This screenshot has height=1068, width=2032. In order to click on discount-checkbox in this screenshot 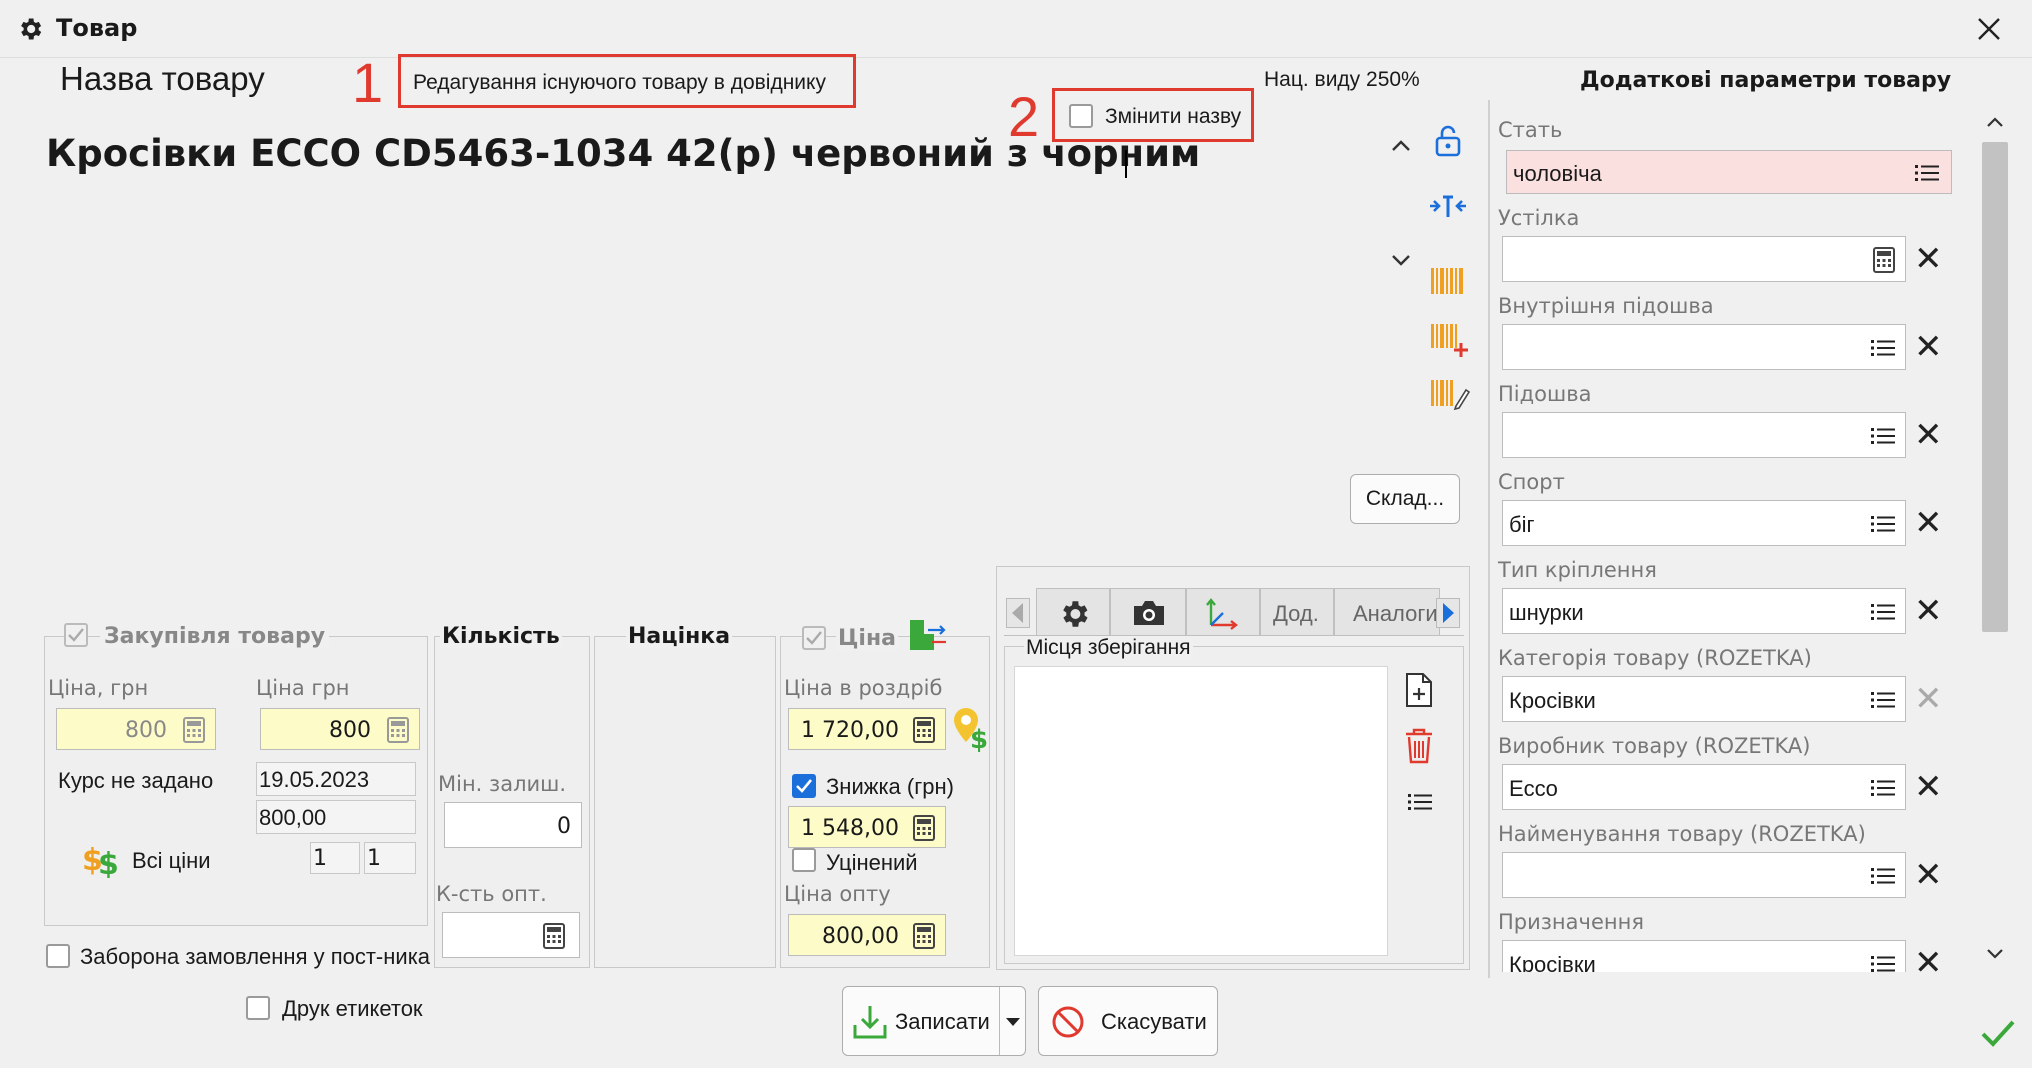, I will do `click(804, 786)`.